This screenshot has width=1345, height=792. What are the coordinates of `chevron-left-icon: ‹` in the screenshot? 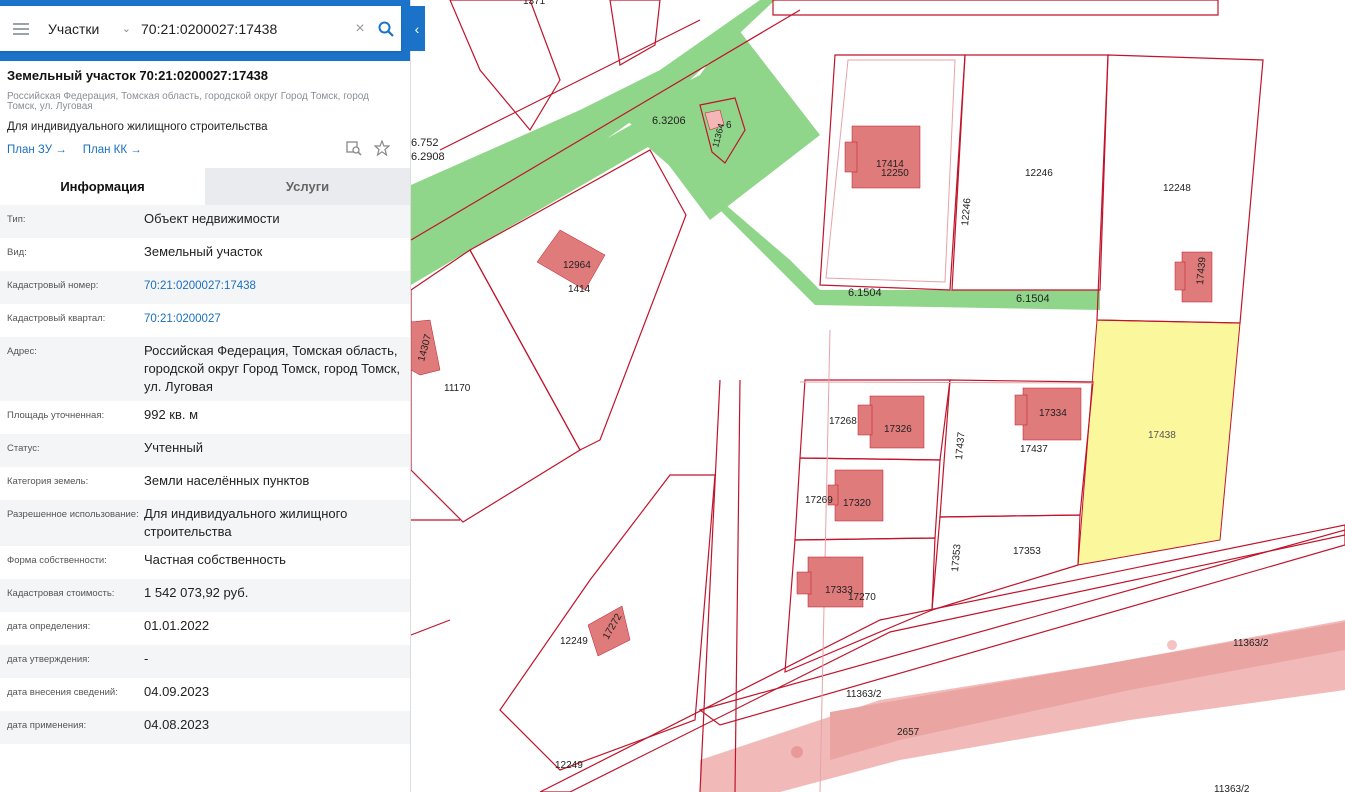 It's located at (417, 28).